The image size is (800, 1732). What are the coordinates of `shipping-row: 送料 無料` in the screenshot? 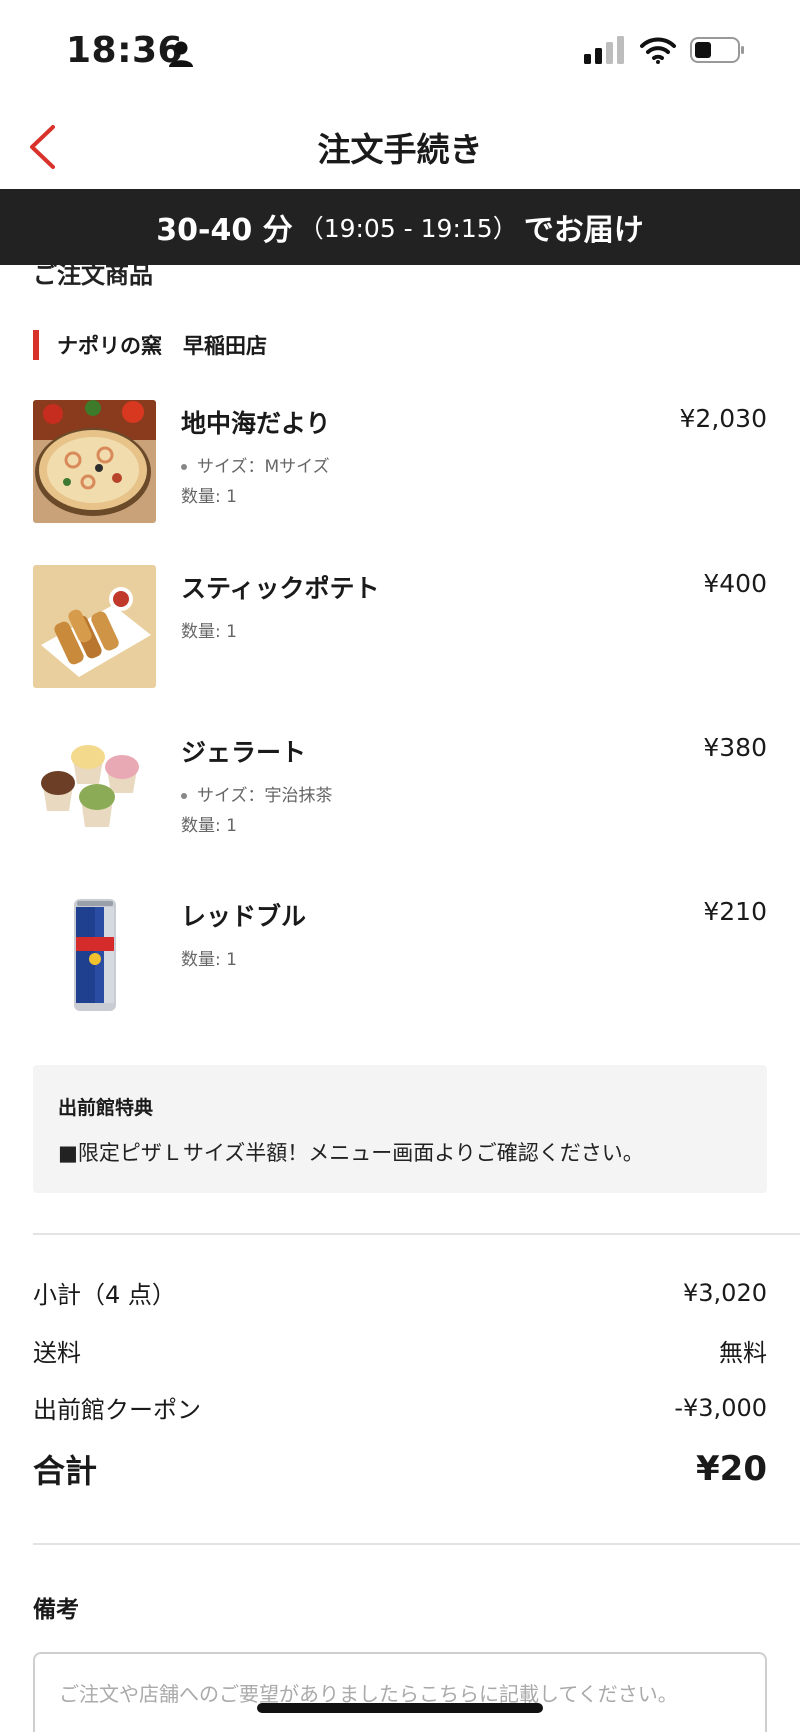 It's located at (400, 1350).